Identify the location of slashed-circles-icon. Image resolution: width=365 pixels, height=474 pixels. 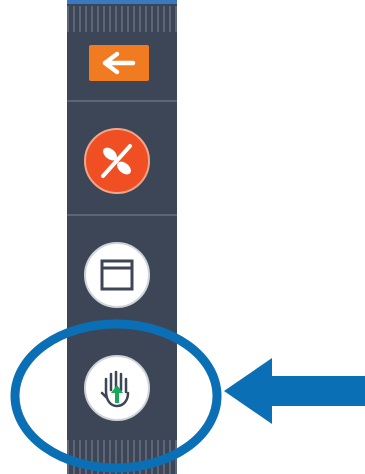
(116, 161).